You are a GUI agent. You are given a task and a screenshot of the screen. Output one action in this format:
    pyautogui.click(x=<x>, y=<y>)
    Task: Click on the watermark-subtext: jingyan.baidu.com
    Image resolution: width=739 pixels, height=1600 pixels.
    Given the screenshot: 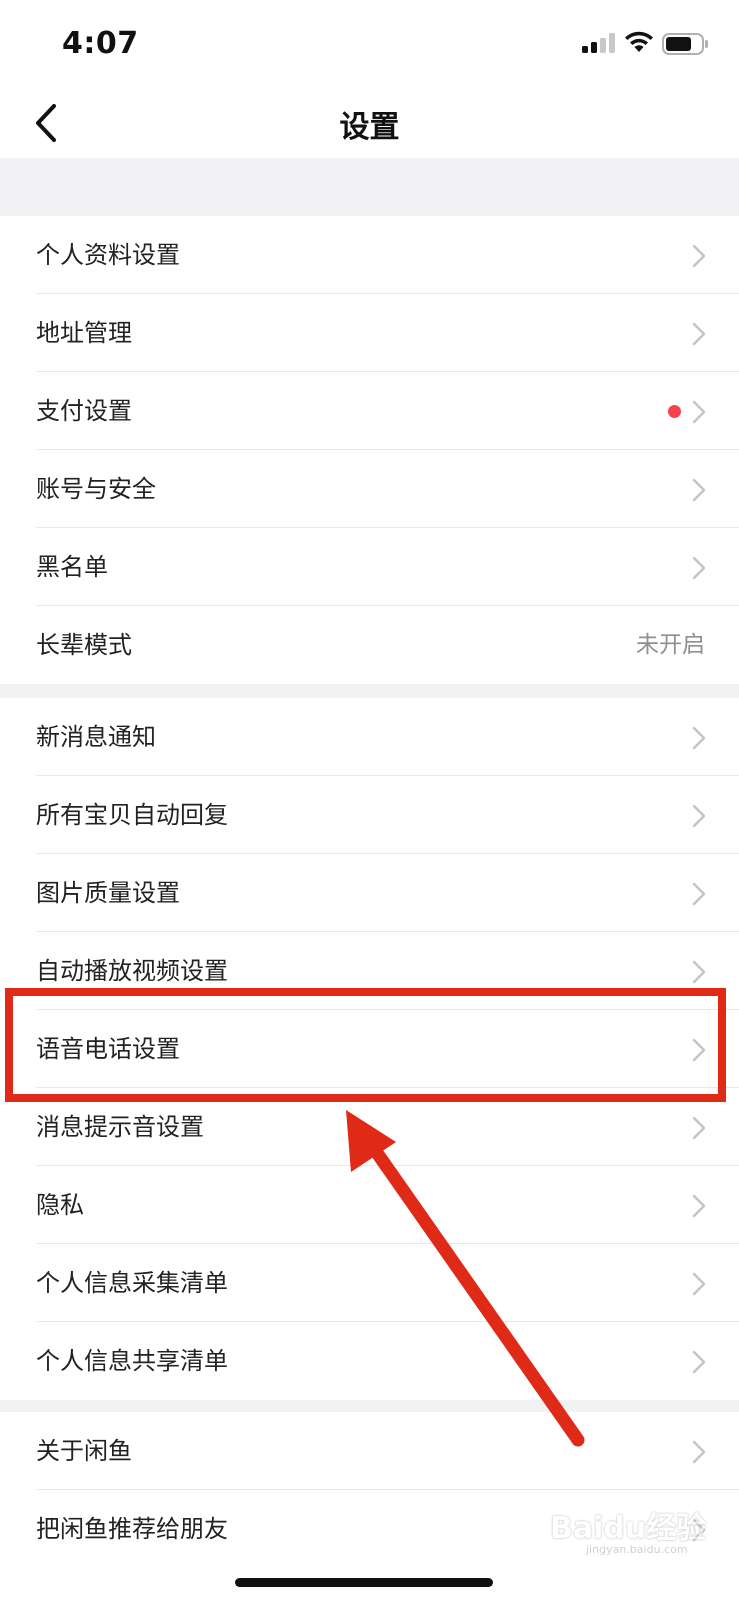 What is the action you would take?
    pyautogui.click(x=637, y=1549)
    